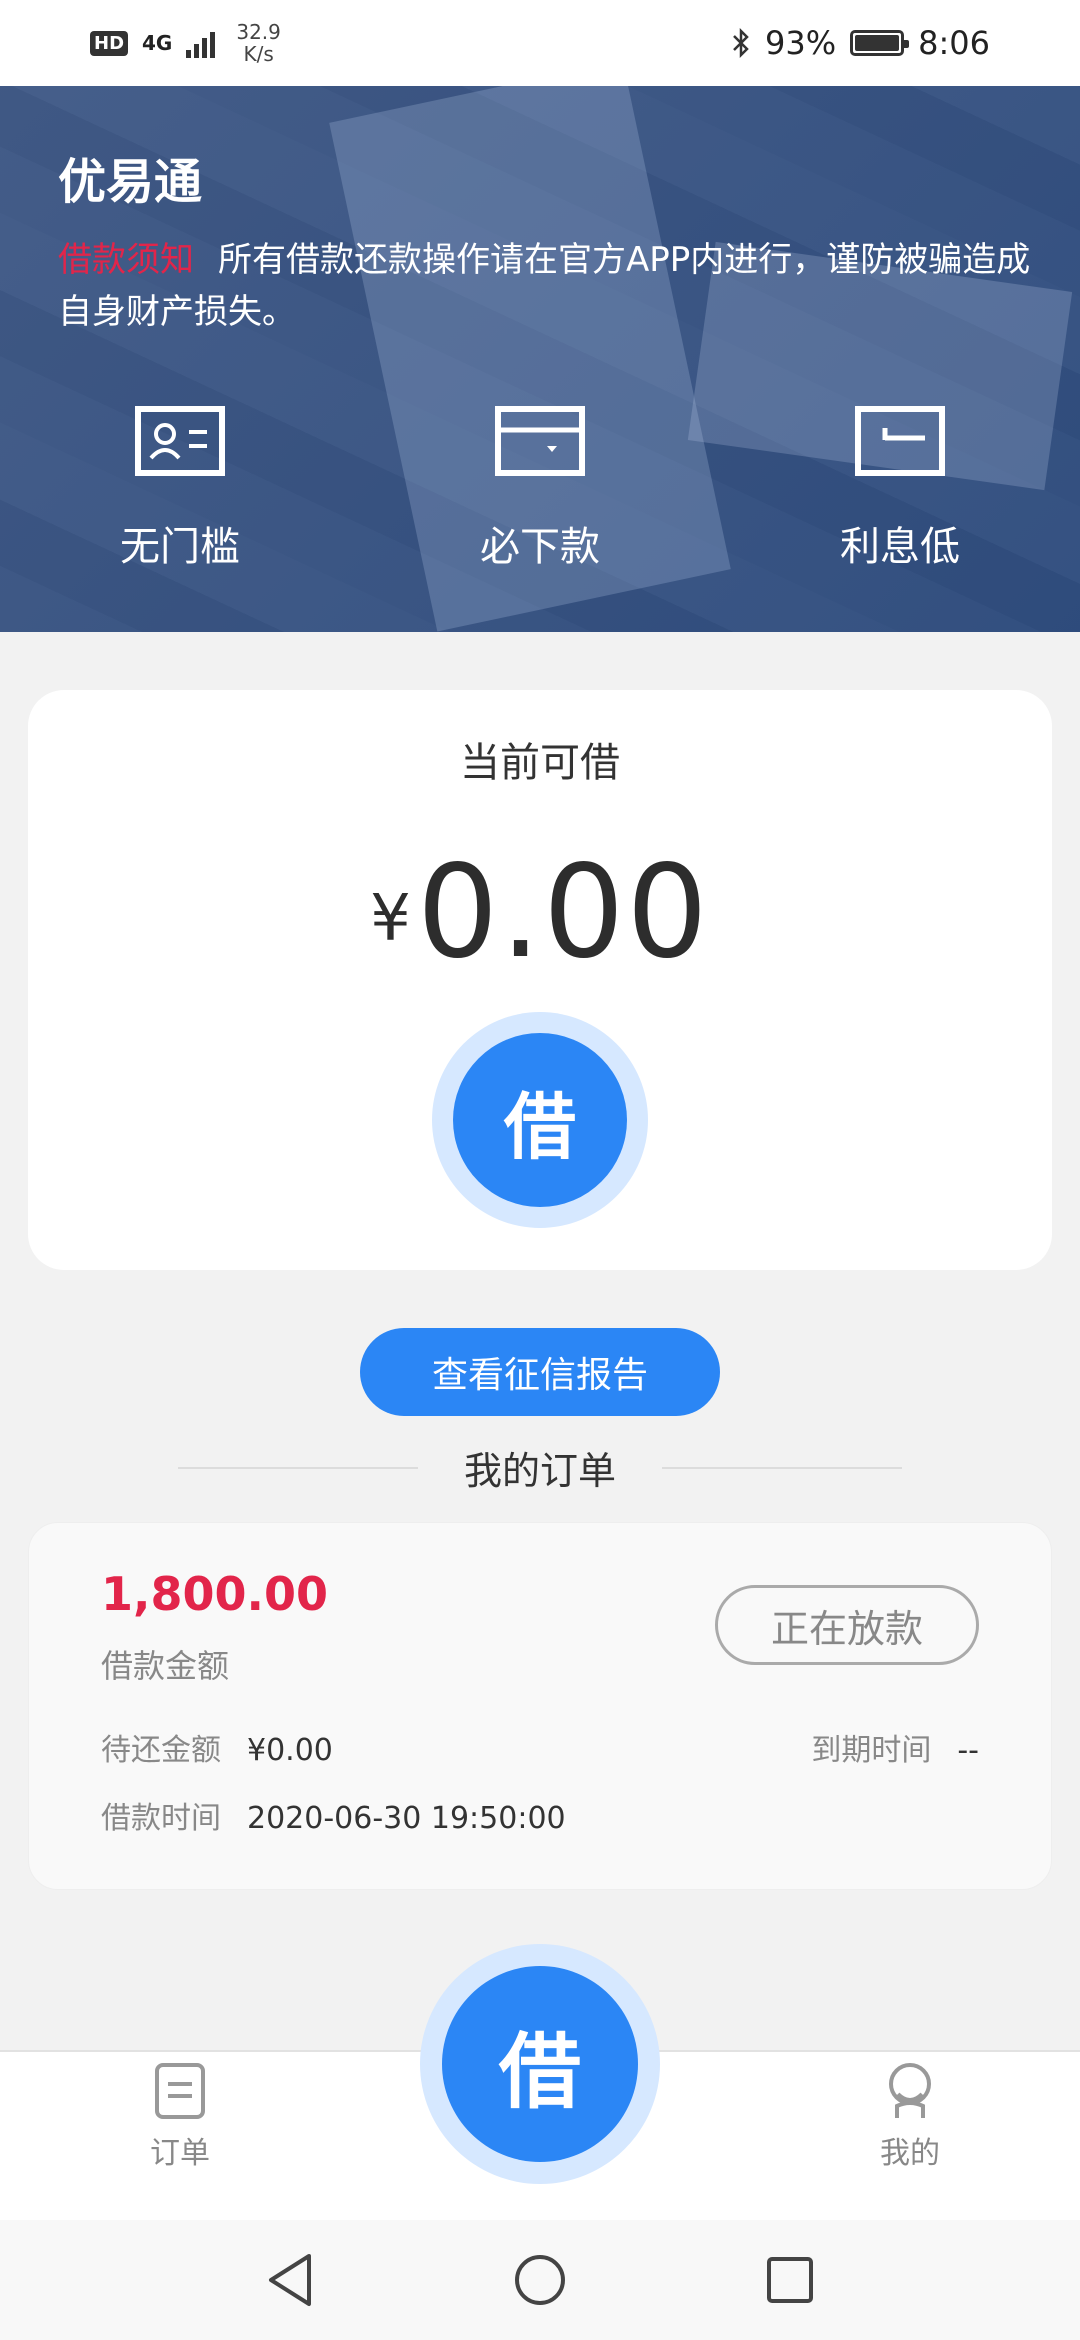 This screenshot has width=1080, height=2340. What do you see at coordinates (900, 547) in the screenshot?
I see `feature-label: 利息低` at bounding box center [900, 547].